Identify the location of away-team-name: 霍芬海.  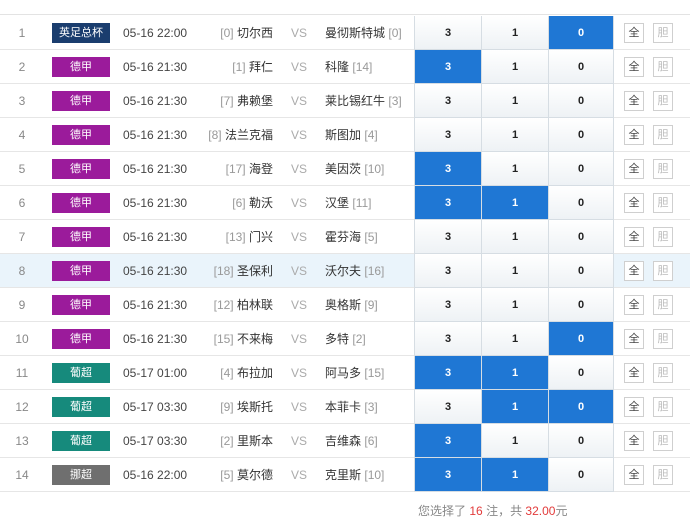
(343, 237).